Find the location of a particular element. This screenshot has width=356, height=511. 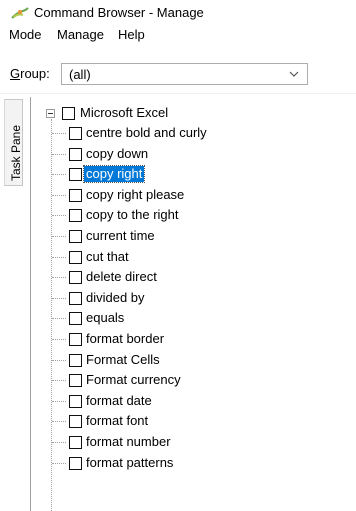

menu-manage: Manage is located at coordinates (80, 34).